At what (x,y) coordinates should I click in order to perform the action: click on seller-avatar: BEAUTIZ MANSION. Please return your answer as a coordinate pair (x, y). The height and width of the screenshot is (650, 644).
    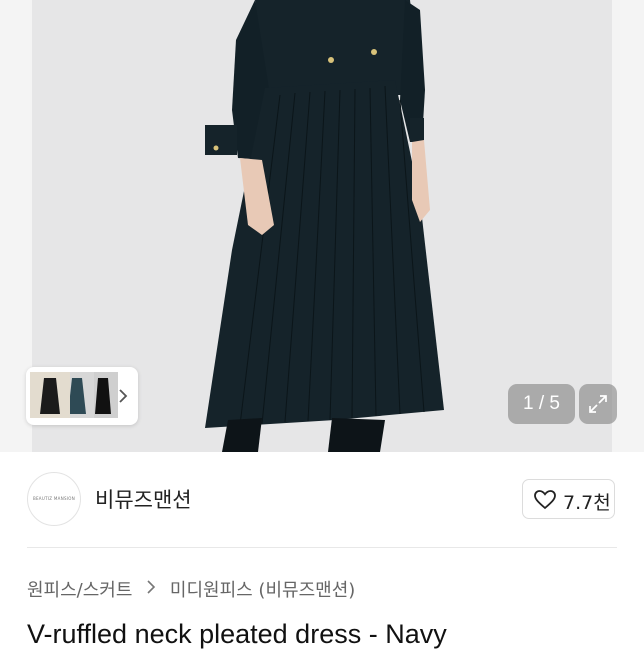
    Looking at the image, I should click on (54, 499).